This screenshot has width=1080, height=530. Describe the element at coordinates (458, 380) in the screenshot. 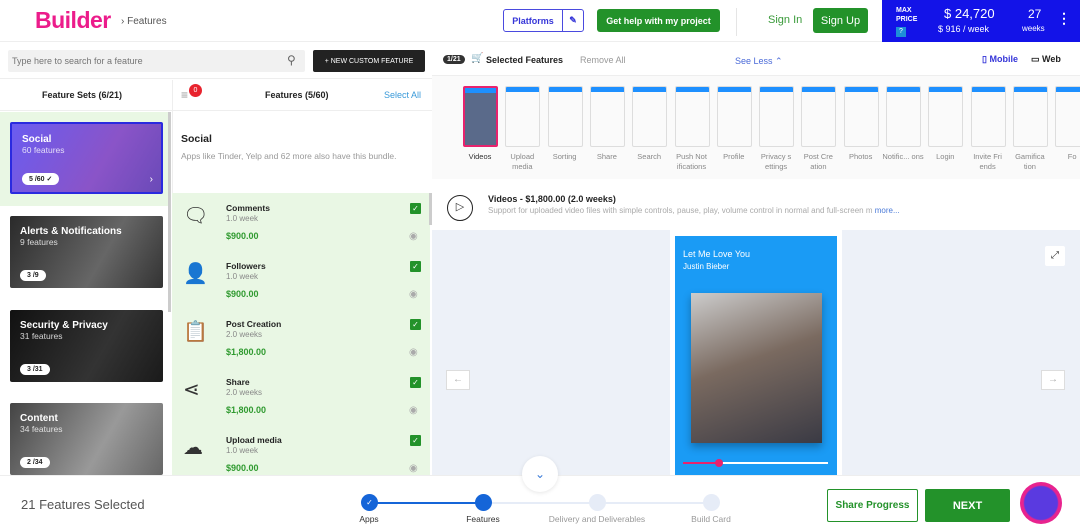

I see `prev-arrow-button: ←` at that location.